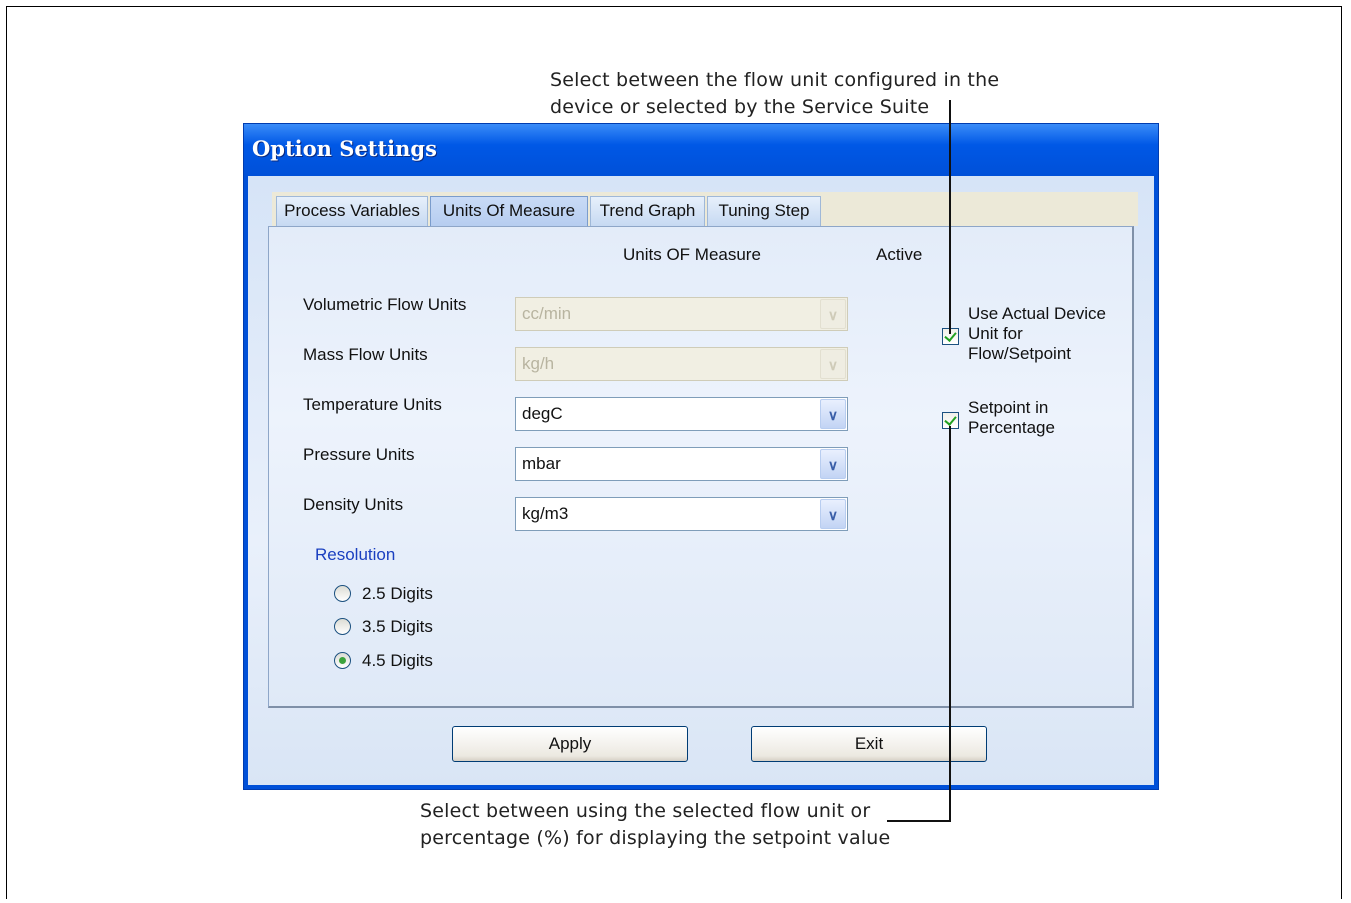 Image resolution: width=1351 pixels, height=903 pixels. I want to click on radio-4-5-digits, so click(342, 660).